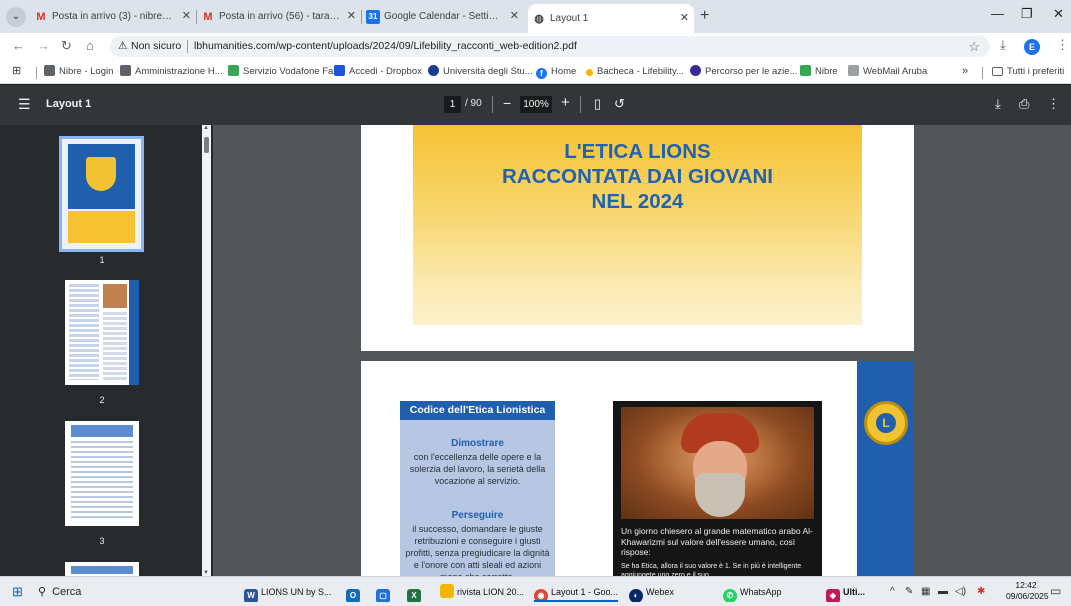  Describe the element at coordinates (974, 46) in the screenshot. I see `bookmark-star-icon: ☆` at that location.